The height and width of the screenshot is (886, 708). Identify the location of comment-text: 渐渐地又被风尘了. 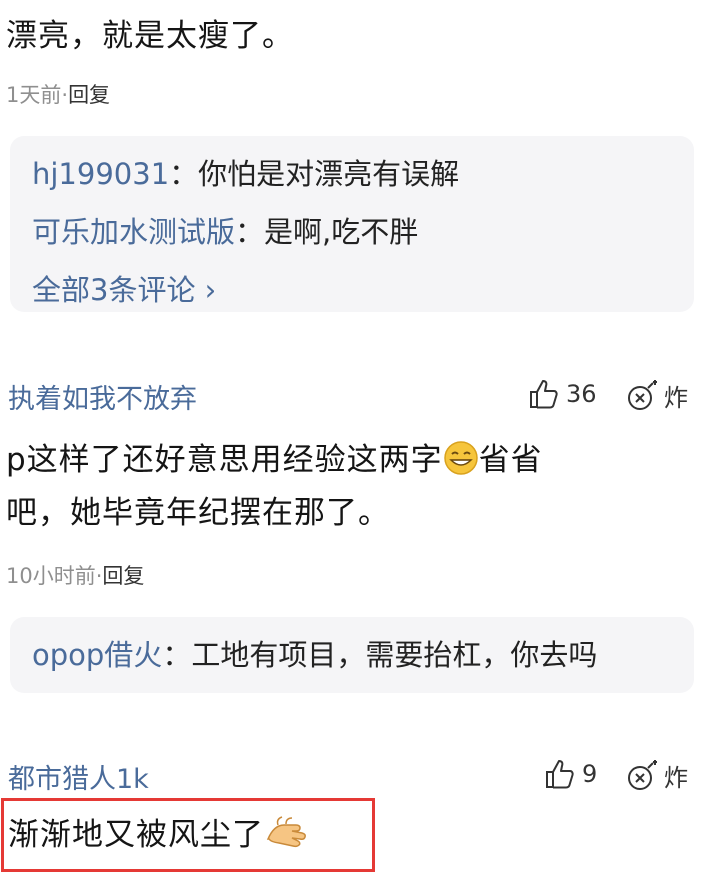
(158, 838).